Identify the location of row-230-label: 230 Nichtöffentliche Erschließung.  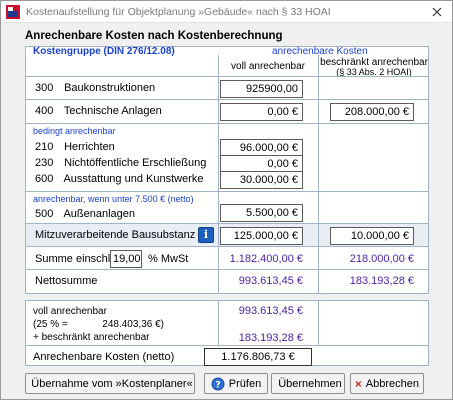
(121, 163).